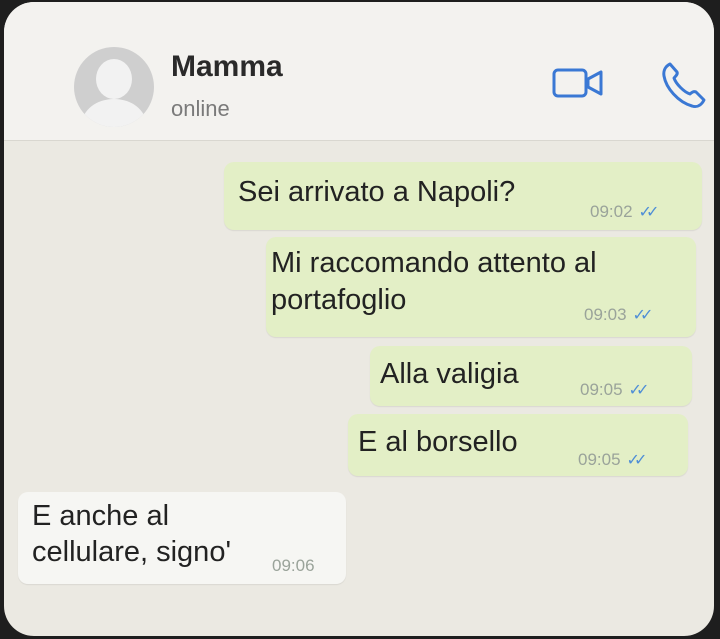 This screenshot has height=639, width=720. What do you see at coordinates (339, 300) in the screenshot?
I see `message-line: portafoglio` at bounding box center [339, 300].